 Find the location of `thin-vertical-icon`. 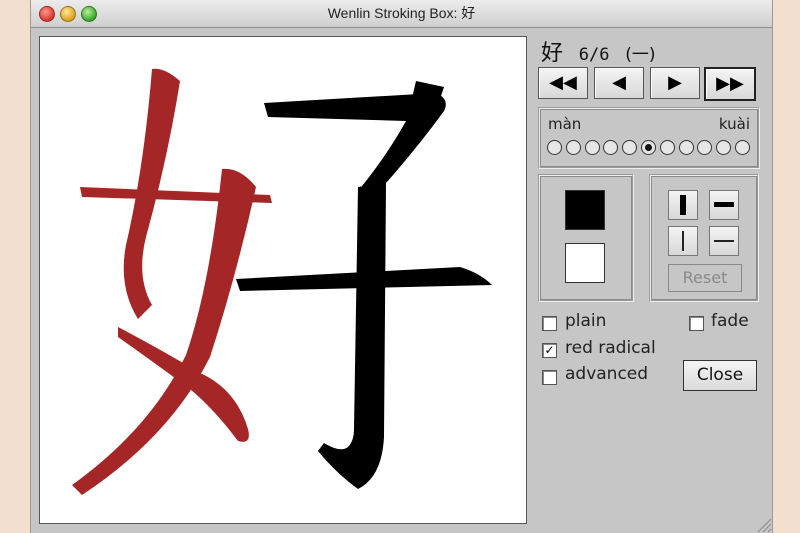

thin-vertical-icon is located at coordinates (683, 241).